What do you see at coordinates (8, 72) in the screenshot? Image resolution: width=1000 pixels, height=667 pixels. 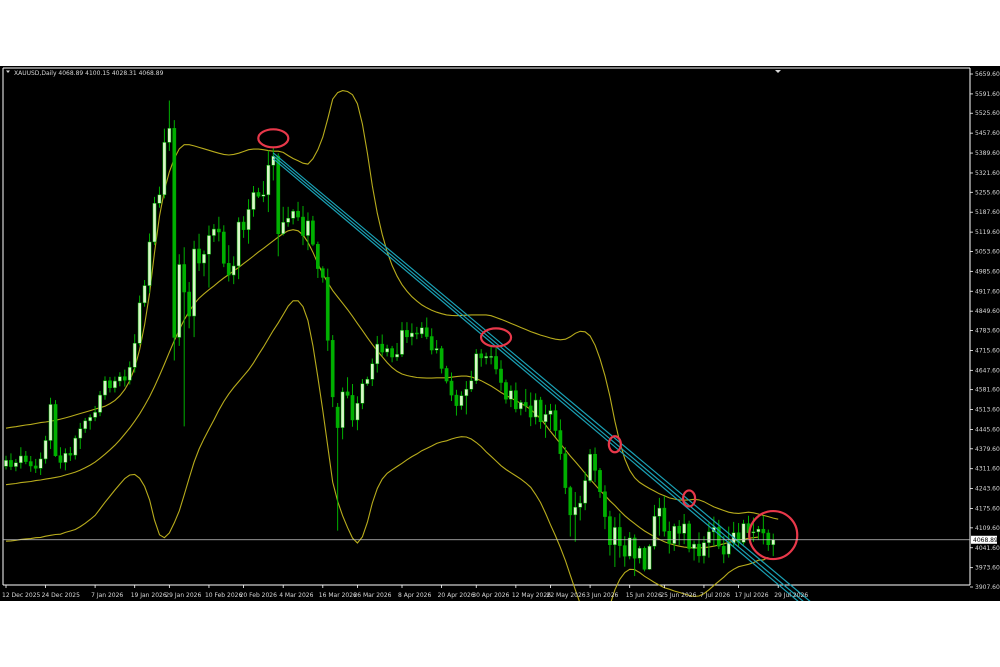 I see `header-dropdown-icon` at bounding box center [8, 72].